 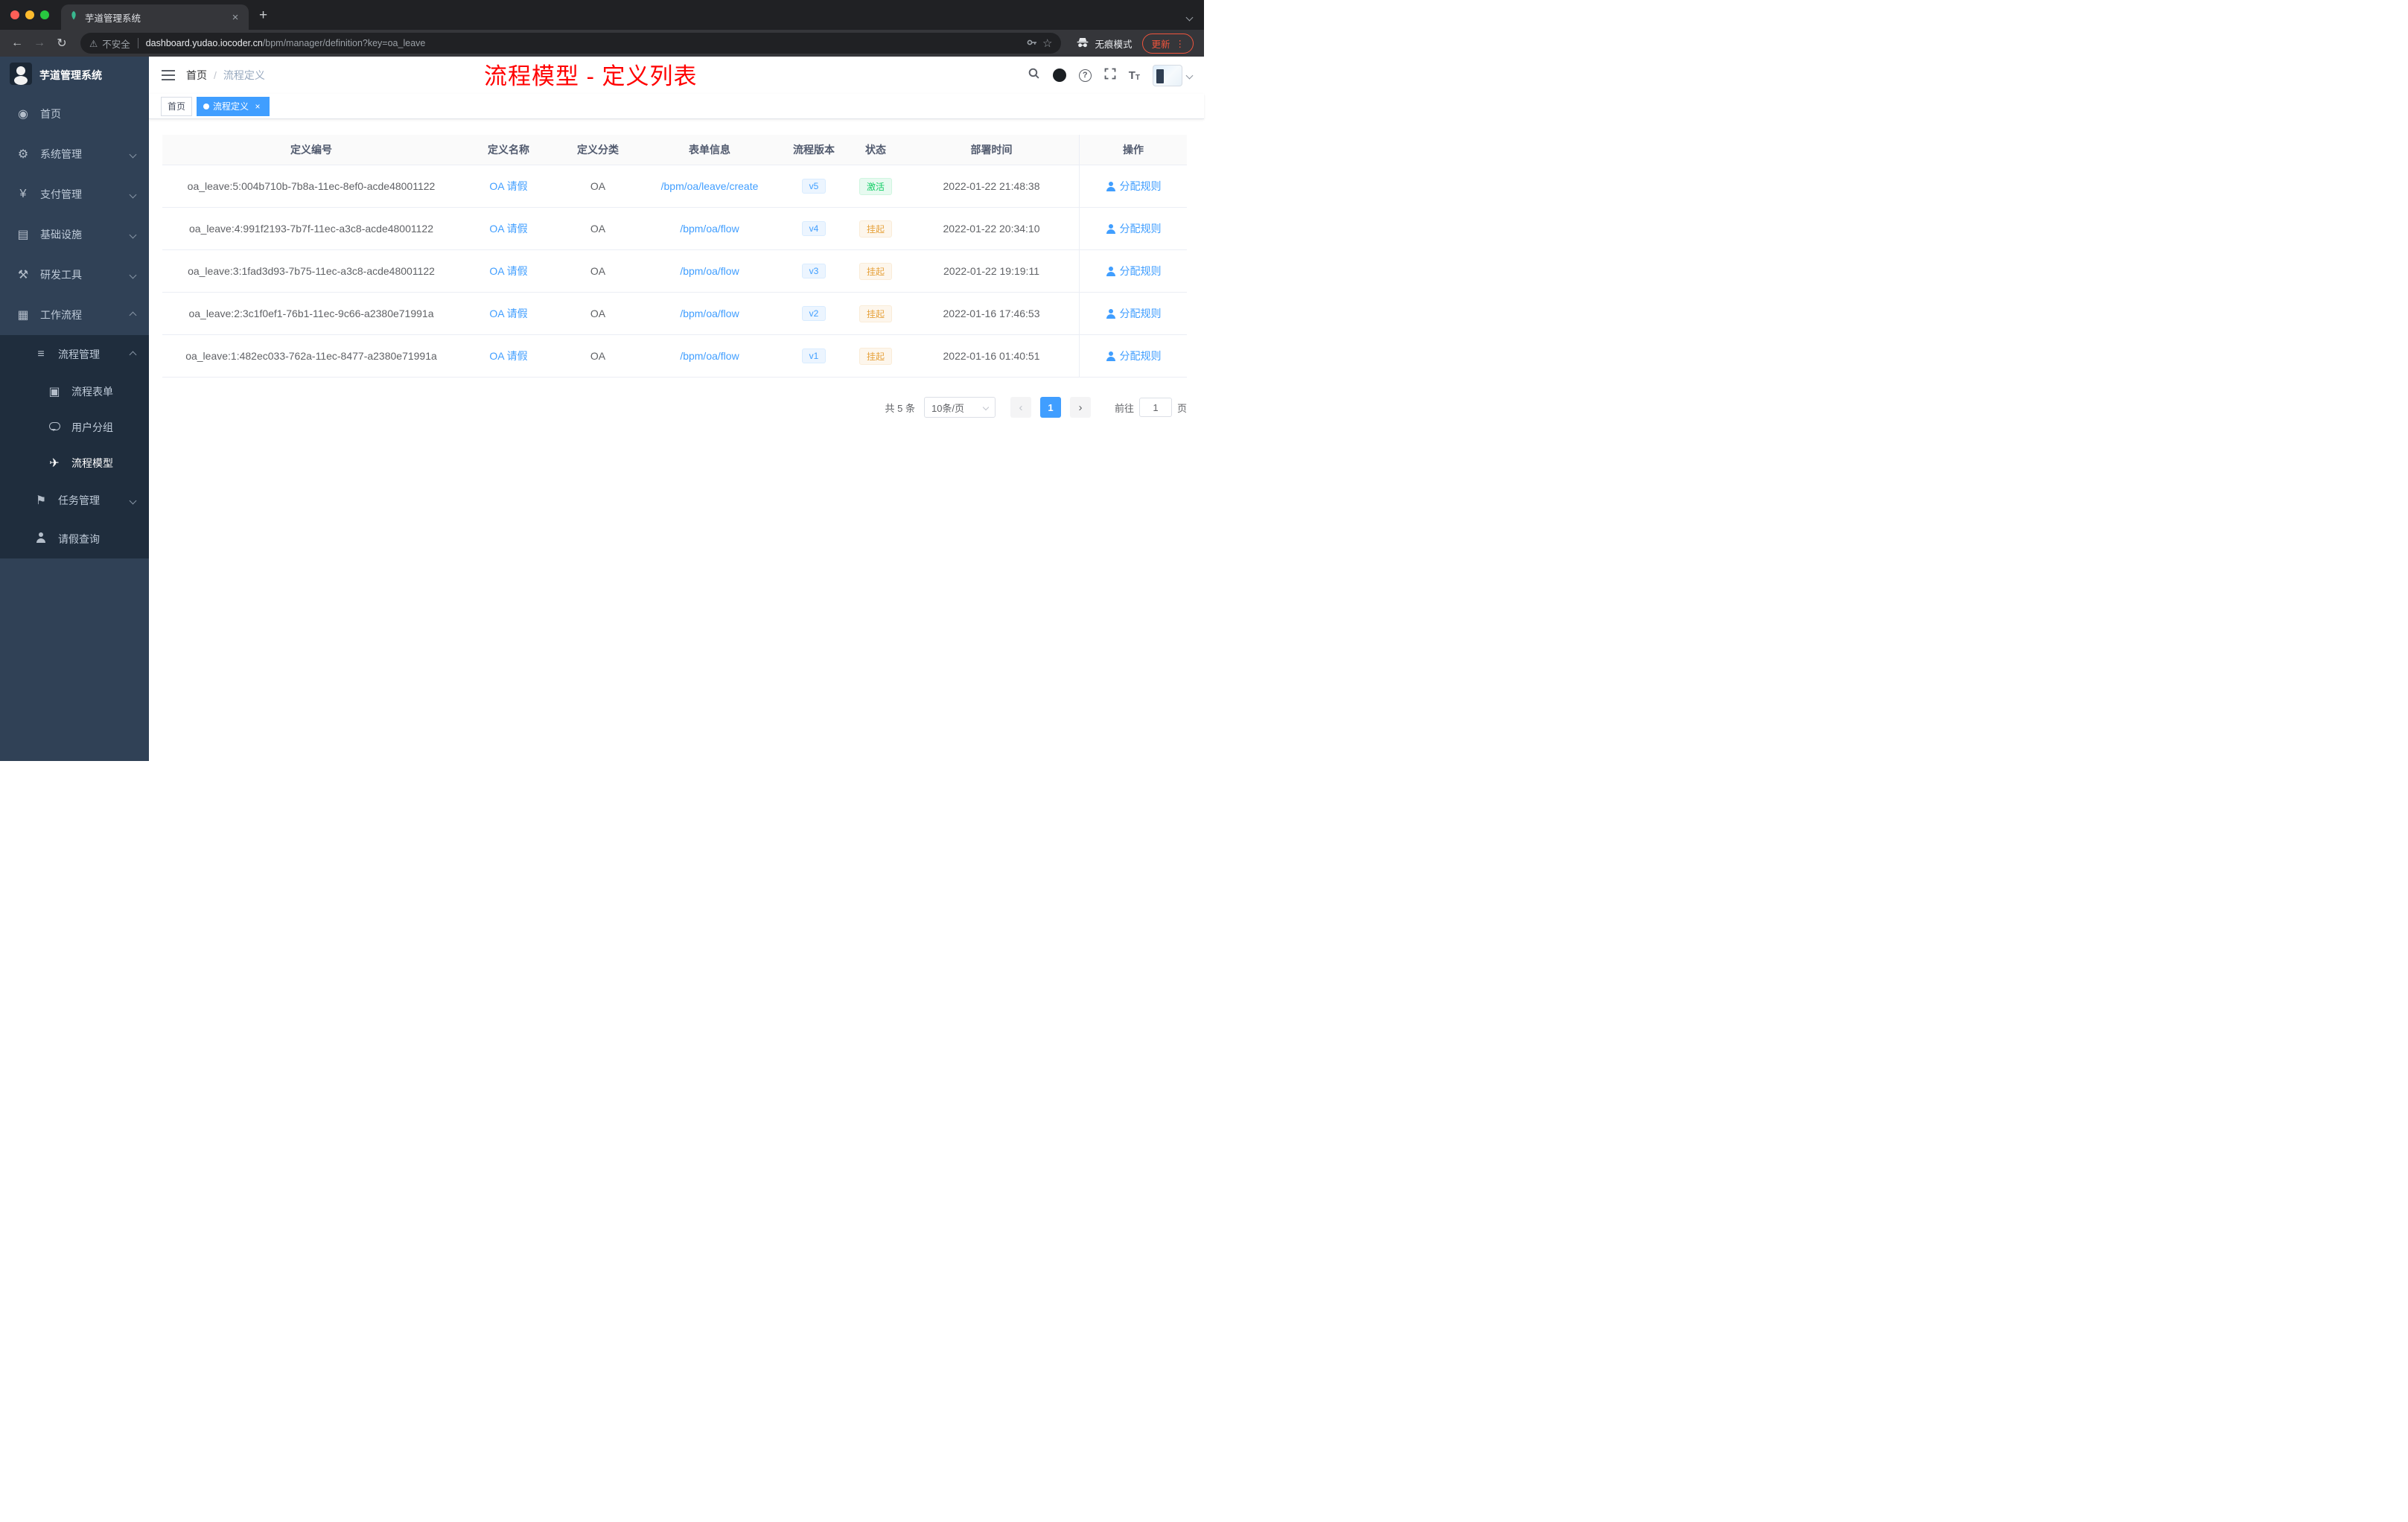 What do you see at coordinates (235, 17) in the screenshot?
I see `tab-close-icon: ×` at bounding box center [235, 17].